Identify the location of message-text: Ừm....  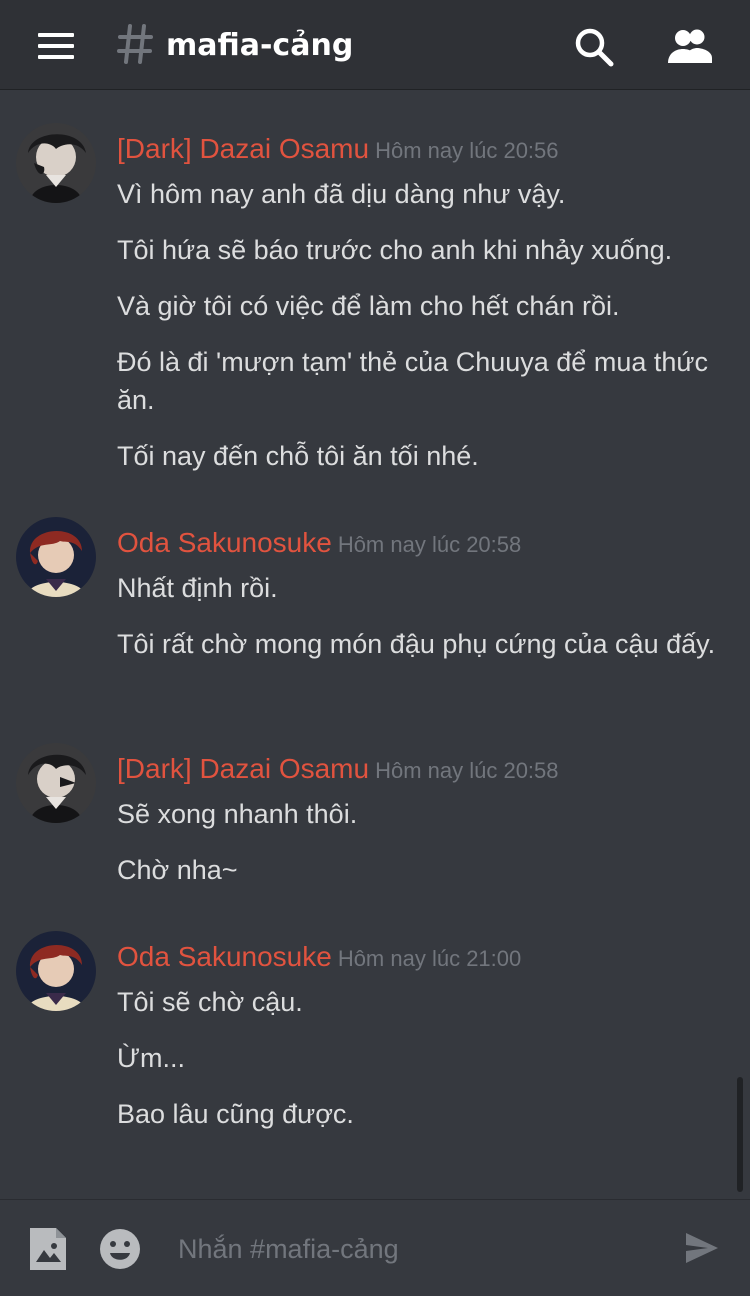
(151, 1058).